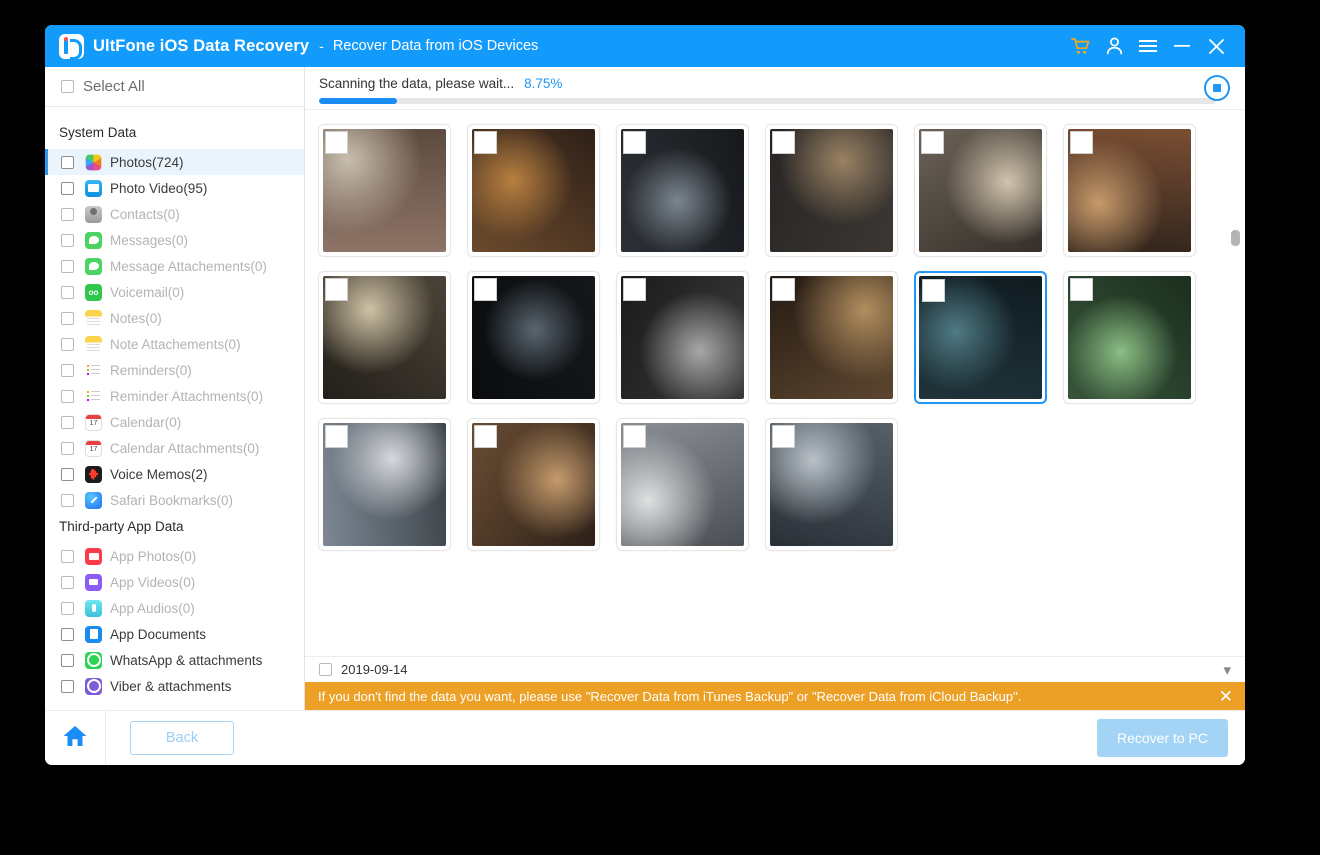  Describe the element at coordinates (1162, 738) in the screenshot. I see `recover-to-pc-button: Recover to PC` at that location.